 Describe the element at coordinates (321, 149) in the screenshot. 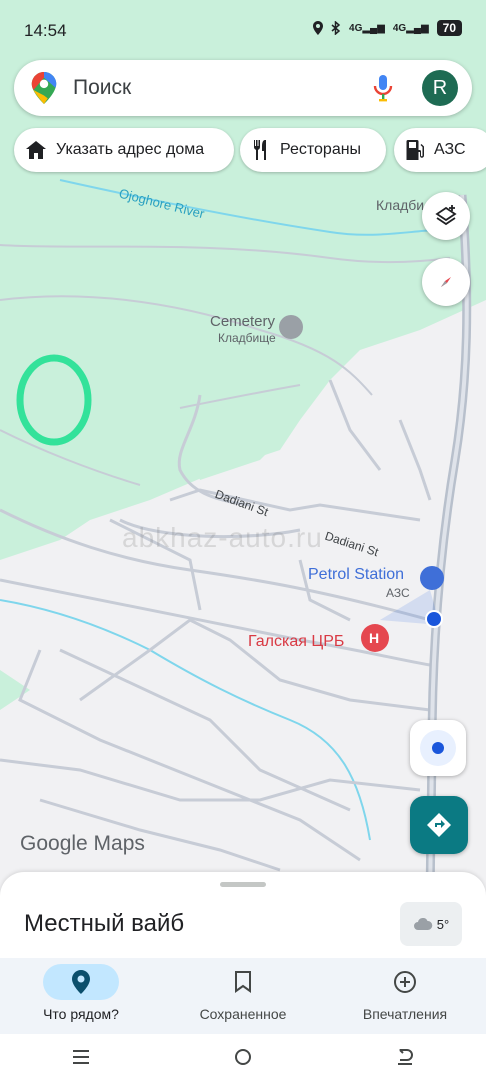

I see `chip-label-restaurants: Рестораны` at that location.